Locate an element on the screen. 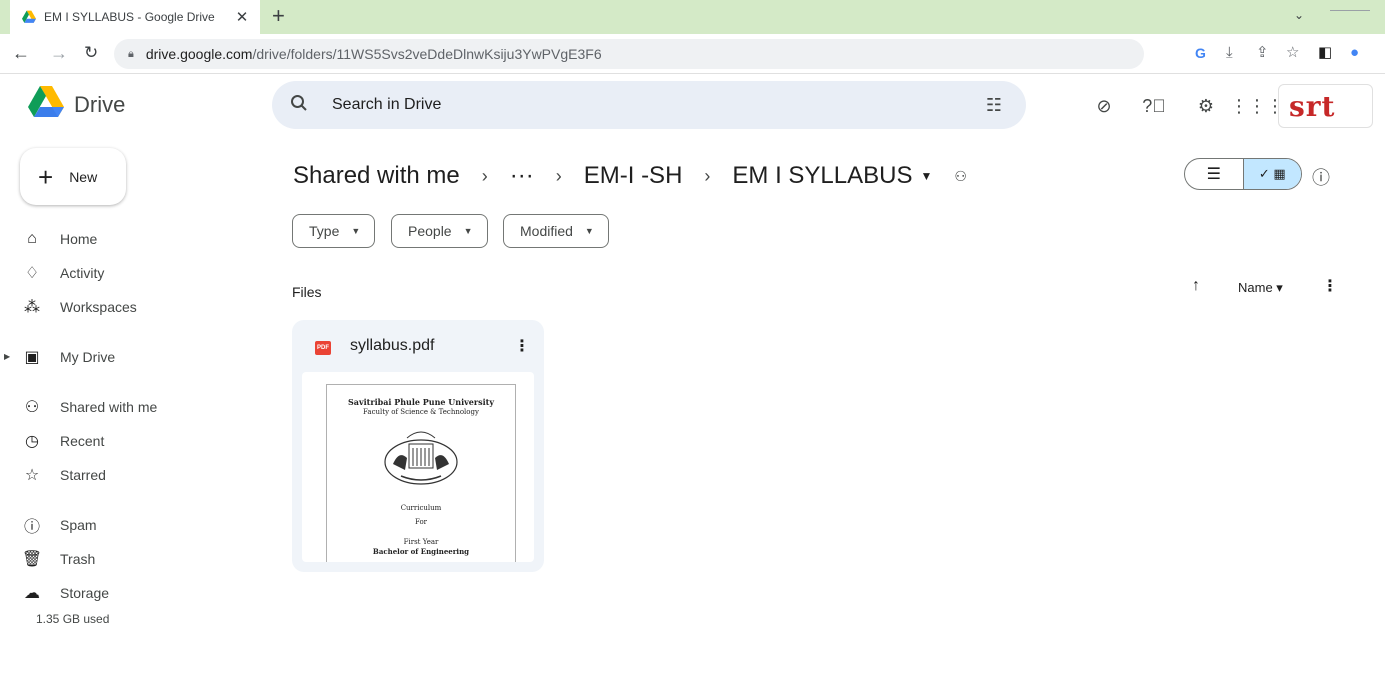 The height and width of the screenshot is (673, 1385). view-toggle: ☰ ✓ ▦ is located at coordinates (1243, 174).